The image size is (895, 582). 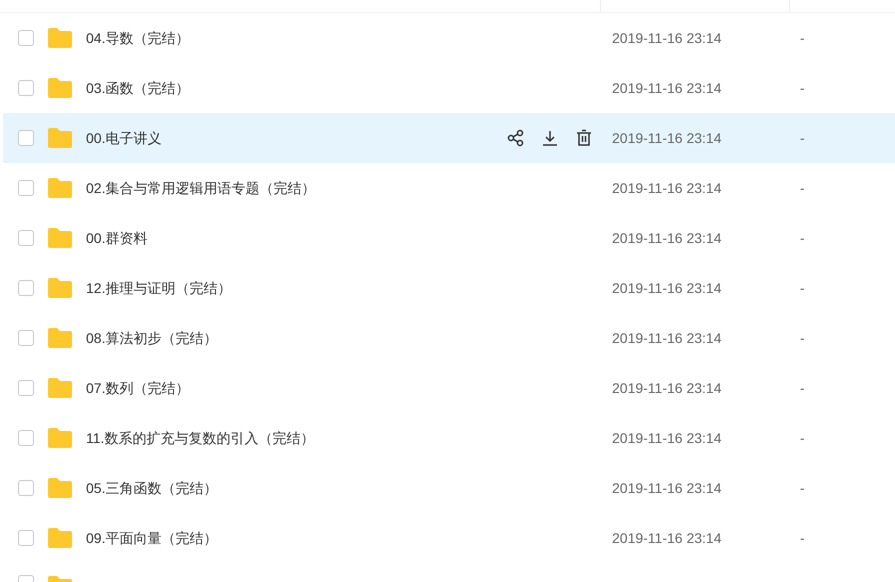 I want to click on folder-name: 04.导数（完结）, so click(x=138, y=38).